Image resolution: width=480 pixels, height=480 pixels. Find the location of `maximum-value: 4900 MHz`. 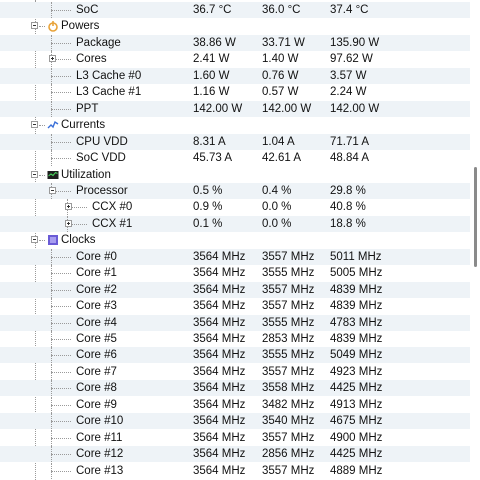

maximum-value: 4900 MHz is located at coordinates (356, 437).